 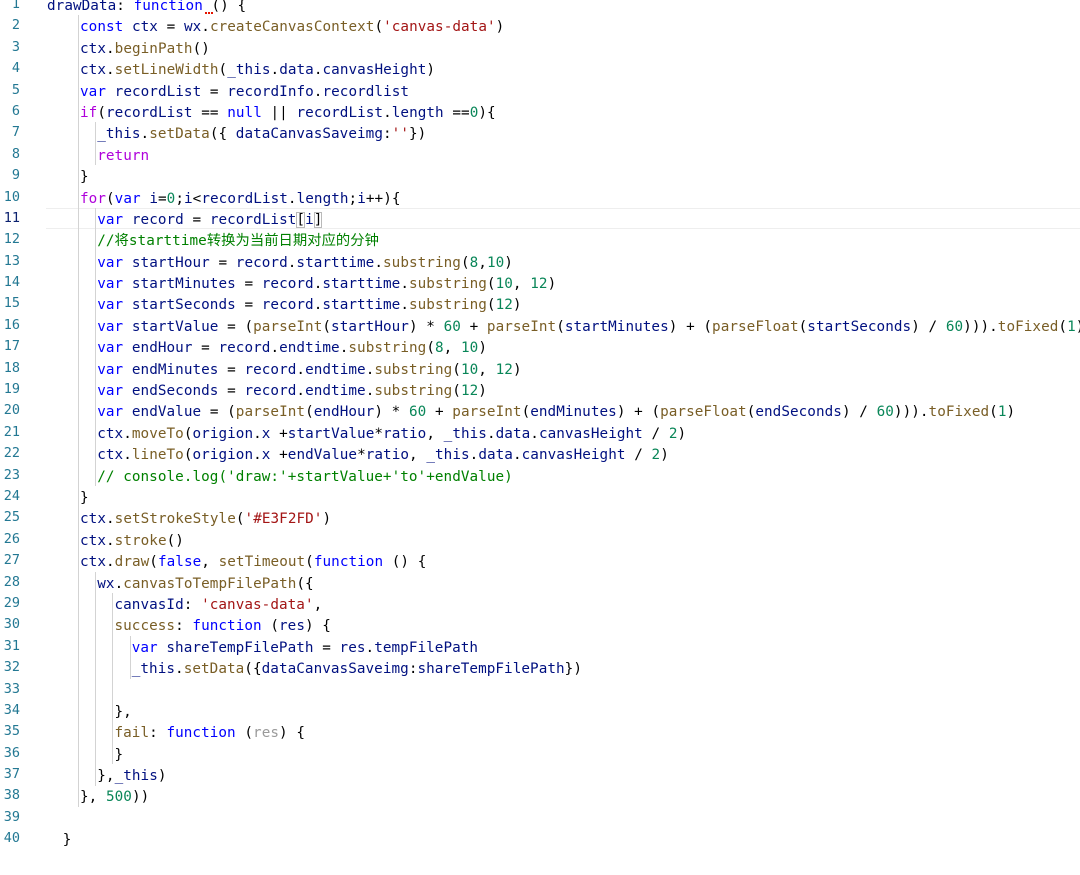 I want to click on code-line: fail: function (res) {, so click(x=563, y=731).